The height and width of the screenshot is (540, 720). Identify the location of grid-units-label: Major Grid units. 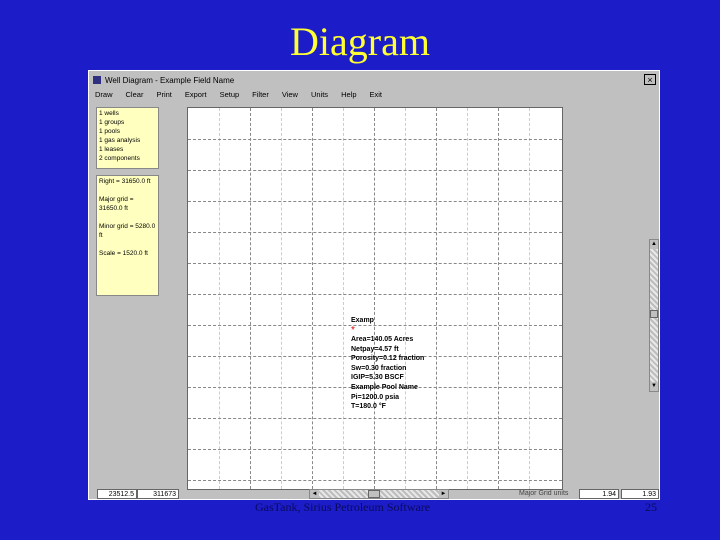
(544, 493).